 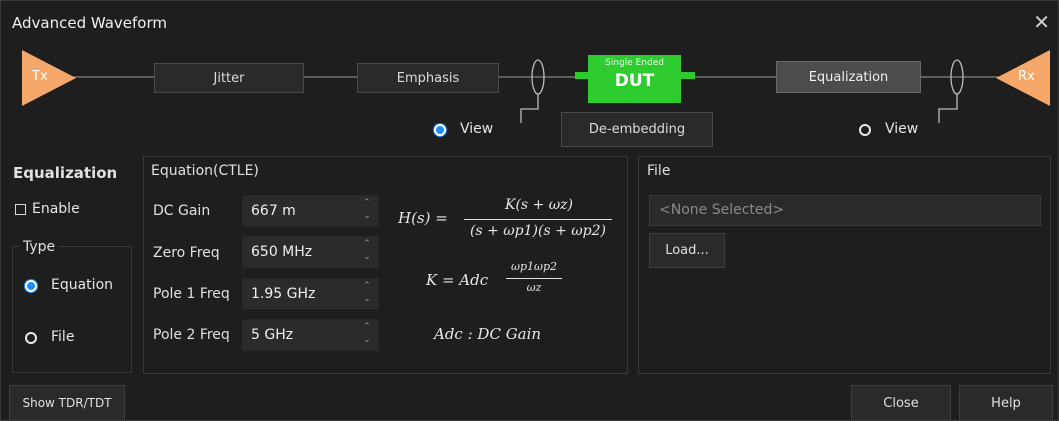 What do you see at coordinates (229, 78) in the screenshot?
I see `jitter-button: Jitter` at bounding box center [229, 78].